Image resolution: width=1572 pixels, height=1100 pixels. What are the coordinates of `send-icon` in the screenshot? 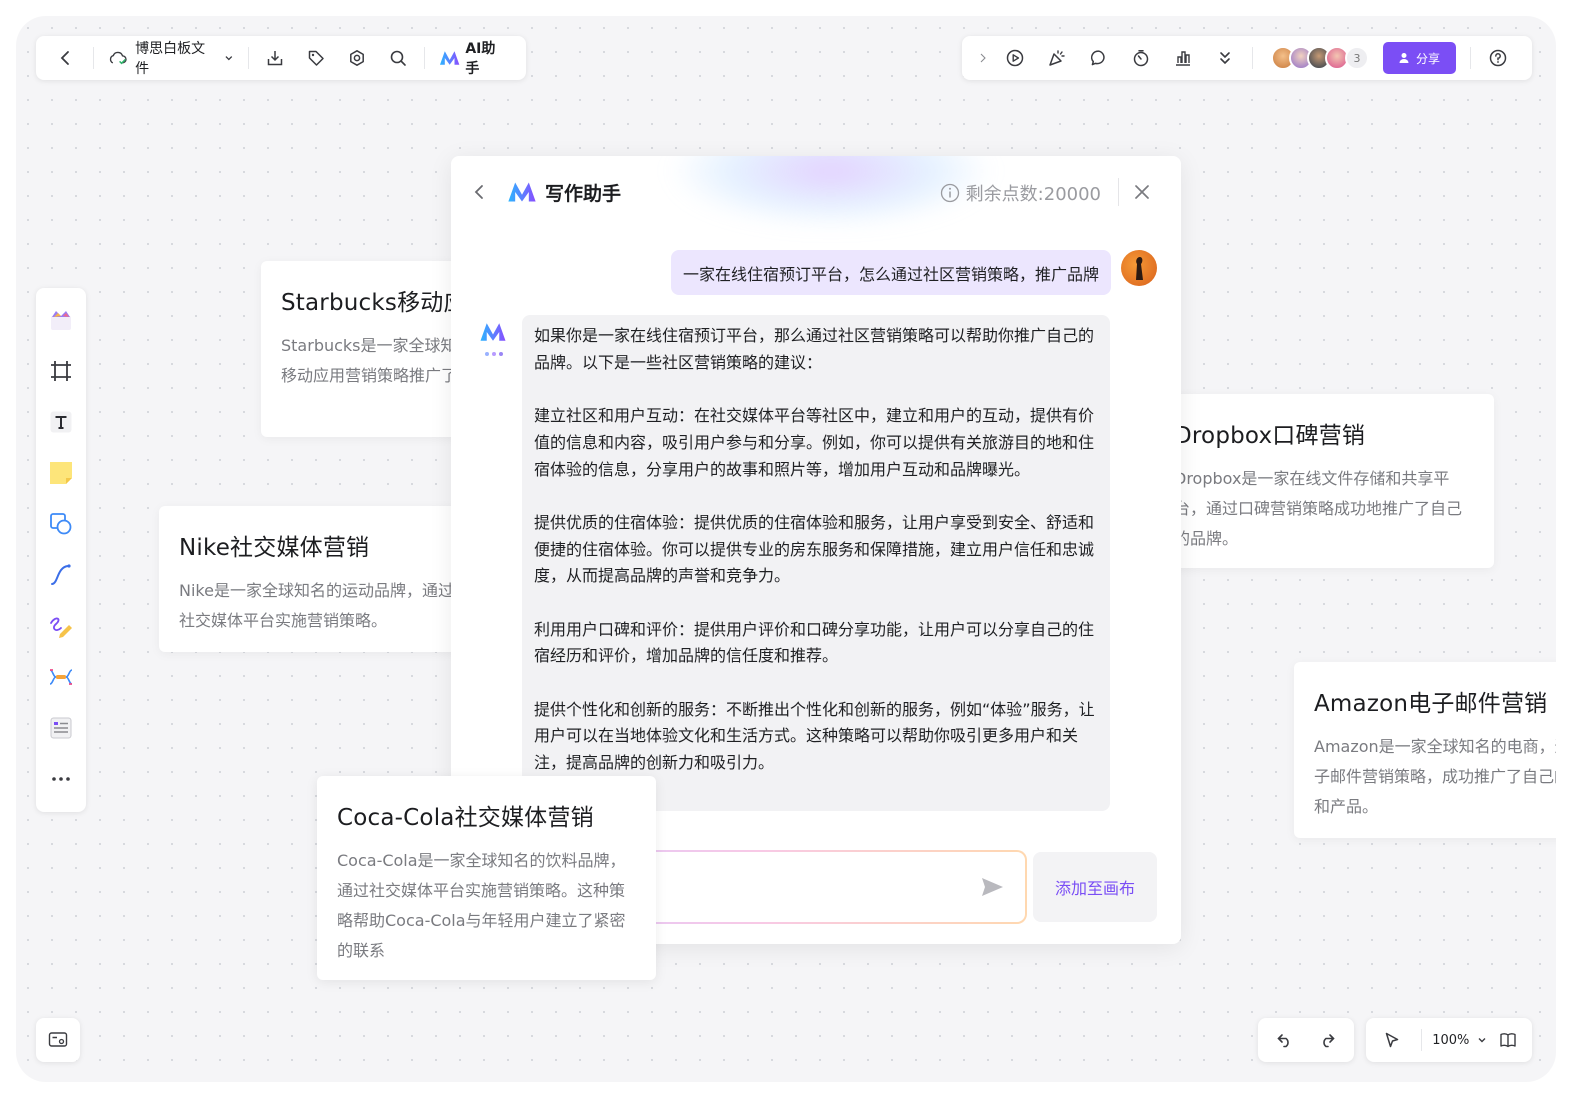 It's located at (992, 887).